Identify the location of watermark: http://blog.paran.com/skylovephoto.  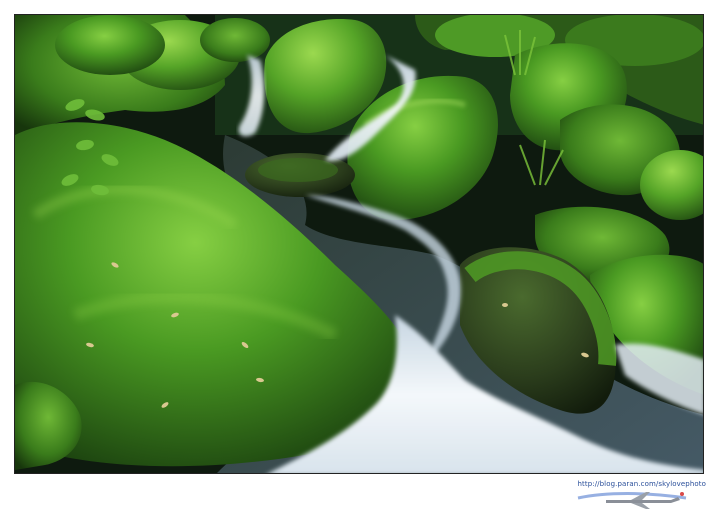
(631, 494).